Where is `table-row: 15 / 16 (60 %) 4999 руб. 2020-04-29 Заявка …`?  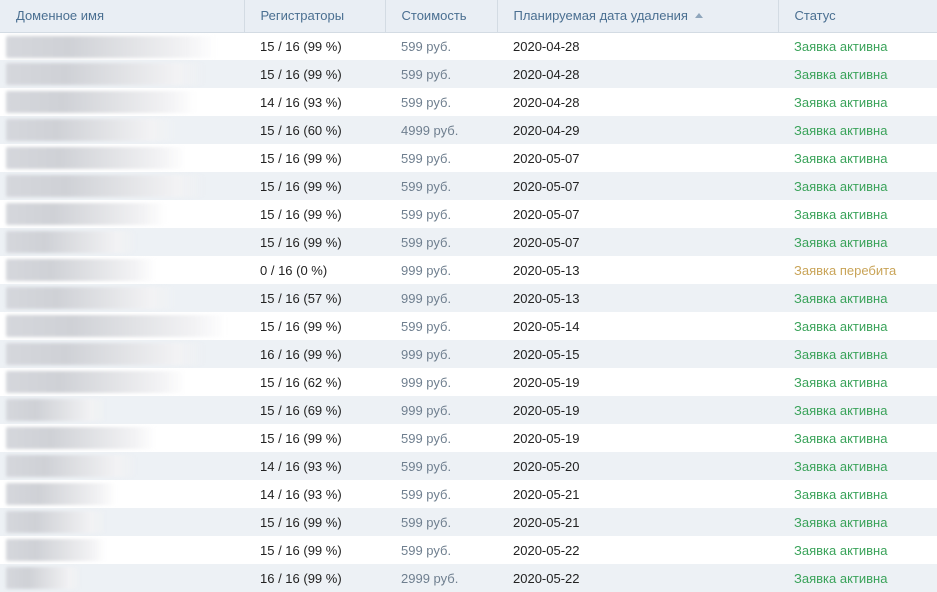 table-row: 15 / 16 (60 %) 4999 руб. 2020-04-29 Заявка … is located at coordinates (468, 130).